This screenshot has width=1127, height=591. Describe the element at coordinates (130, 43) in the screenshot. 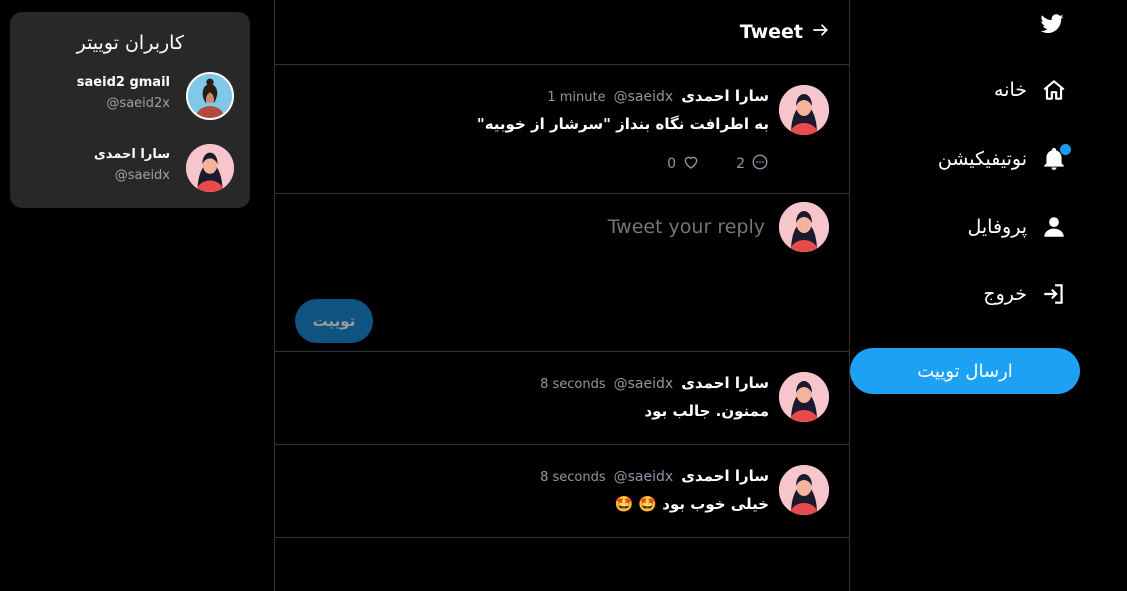

I see `users-panel-title: کاربران توییتر` at that location.